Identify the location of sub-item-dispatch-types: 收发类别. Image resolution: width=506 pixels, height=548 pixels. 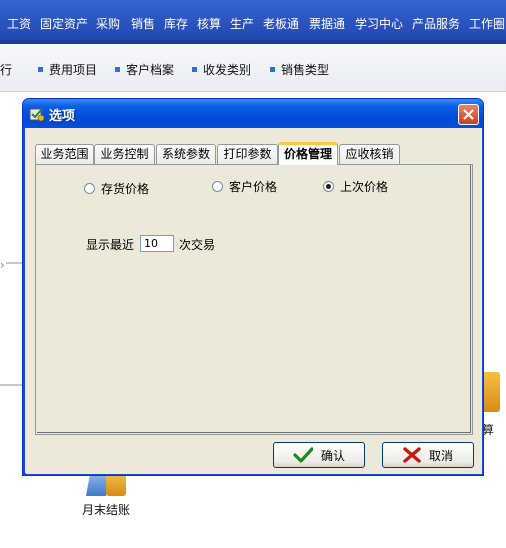
(221, 69).